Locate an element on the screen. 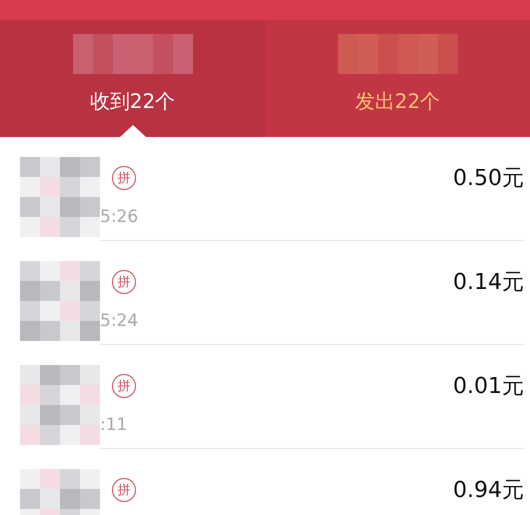 This screenshot has height=515, width=530. caret-icon is located at coordinates (133, 131).